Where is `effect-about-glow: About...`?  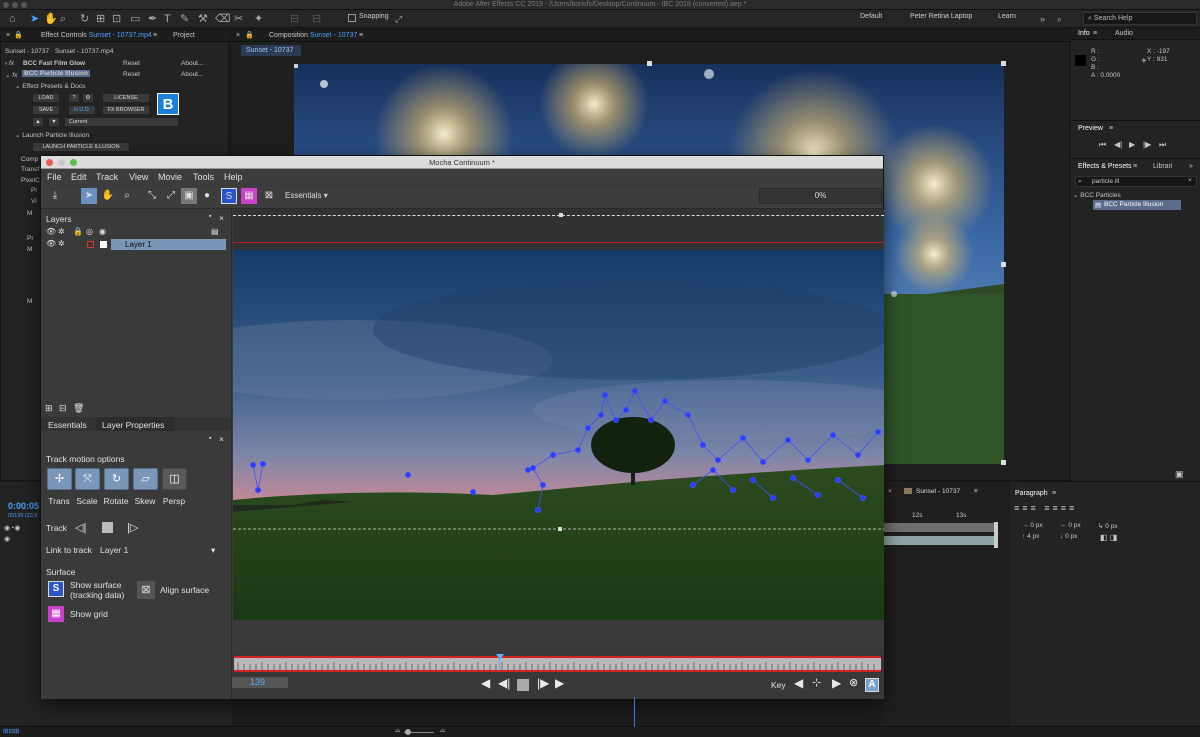 effect-about-glow: About... is located at coordinates (192, 63).